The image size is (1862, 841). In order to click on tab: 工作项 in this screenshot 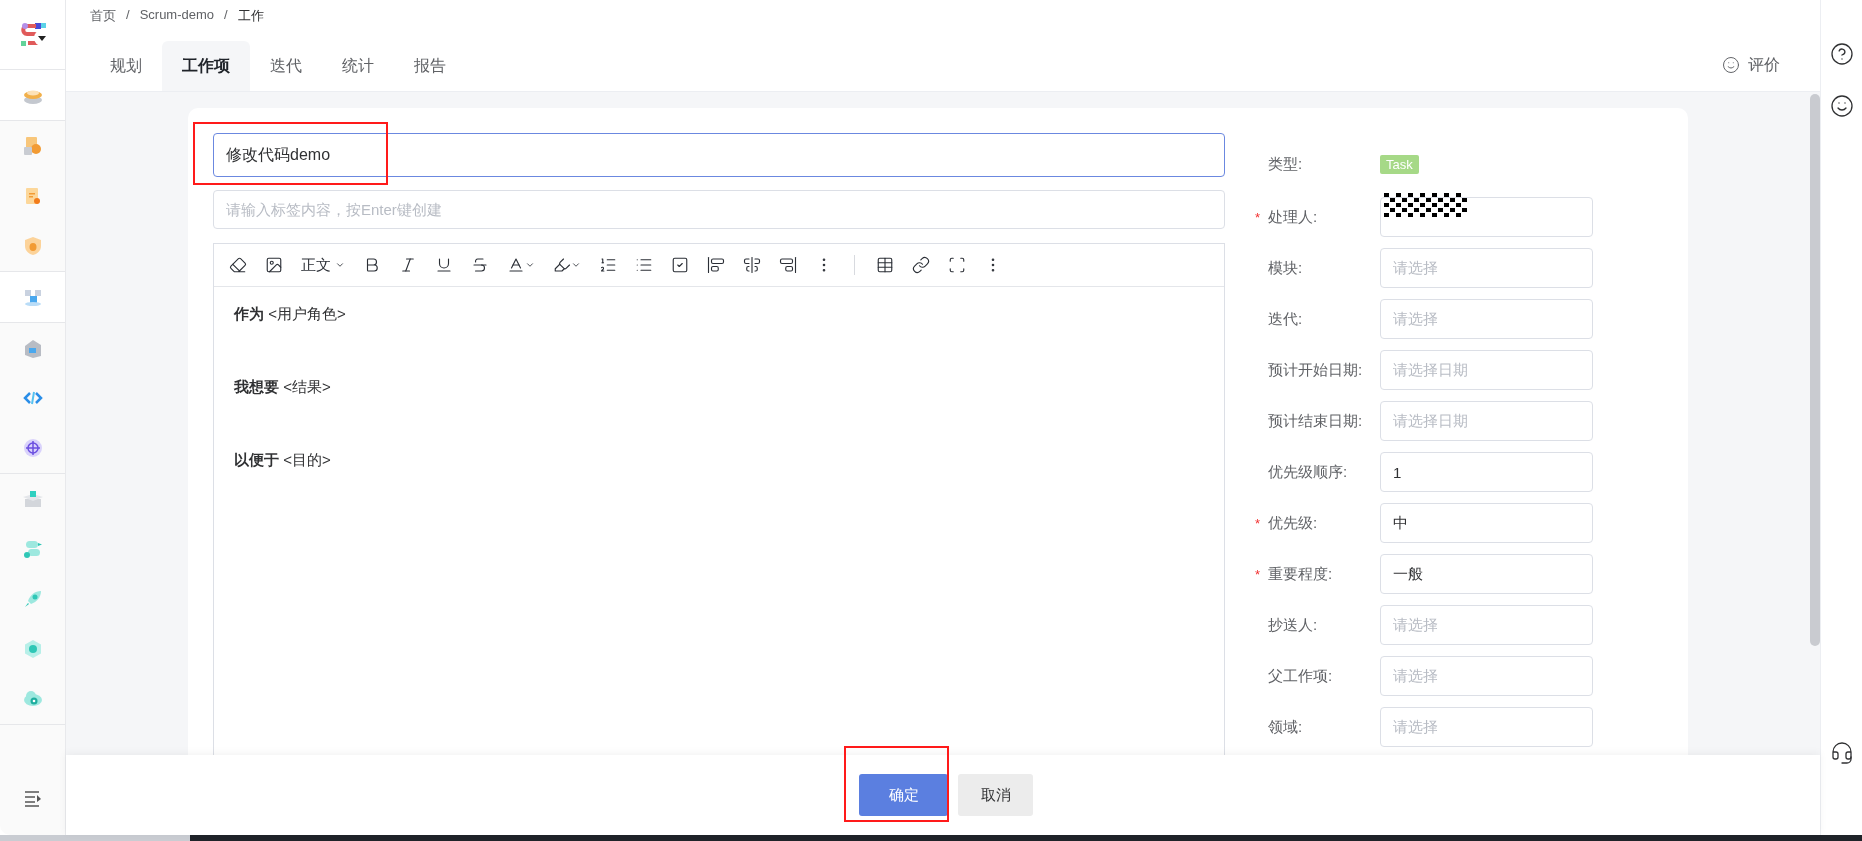, I will do `click(206, 66)`.